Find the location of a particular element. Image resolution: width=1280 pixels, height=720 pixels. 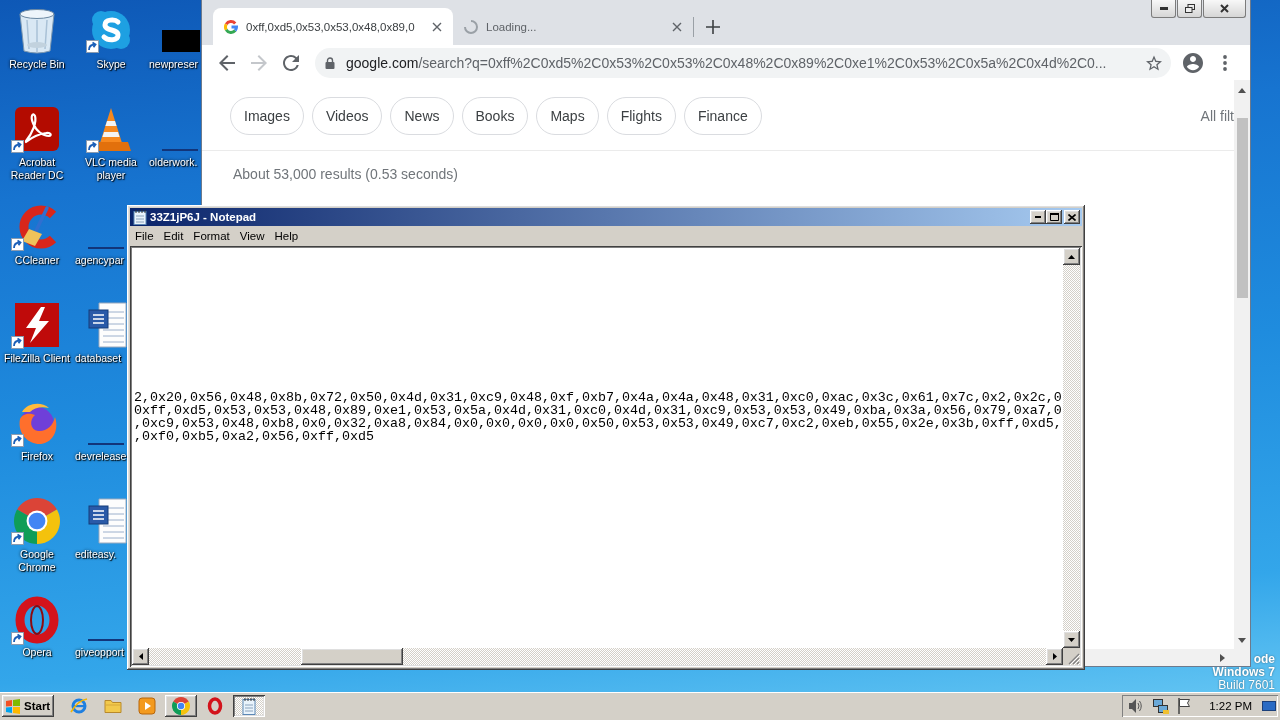

scroll-right-icon is located at coordinates (1222, 657).